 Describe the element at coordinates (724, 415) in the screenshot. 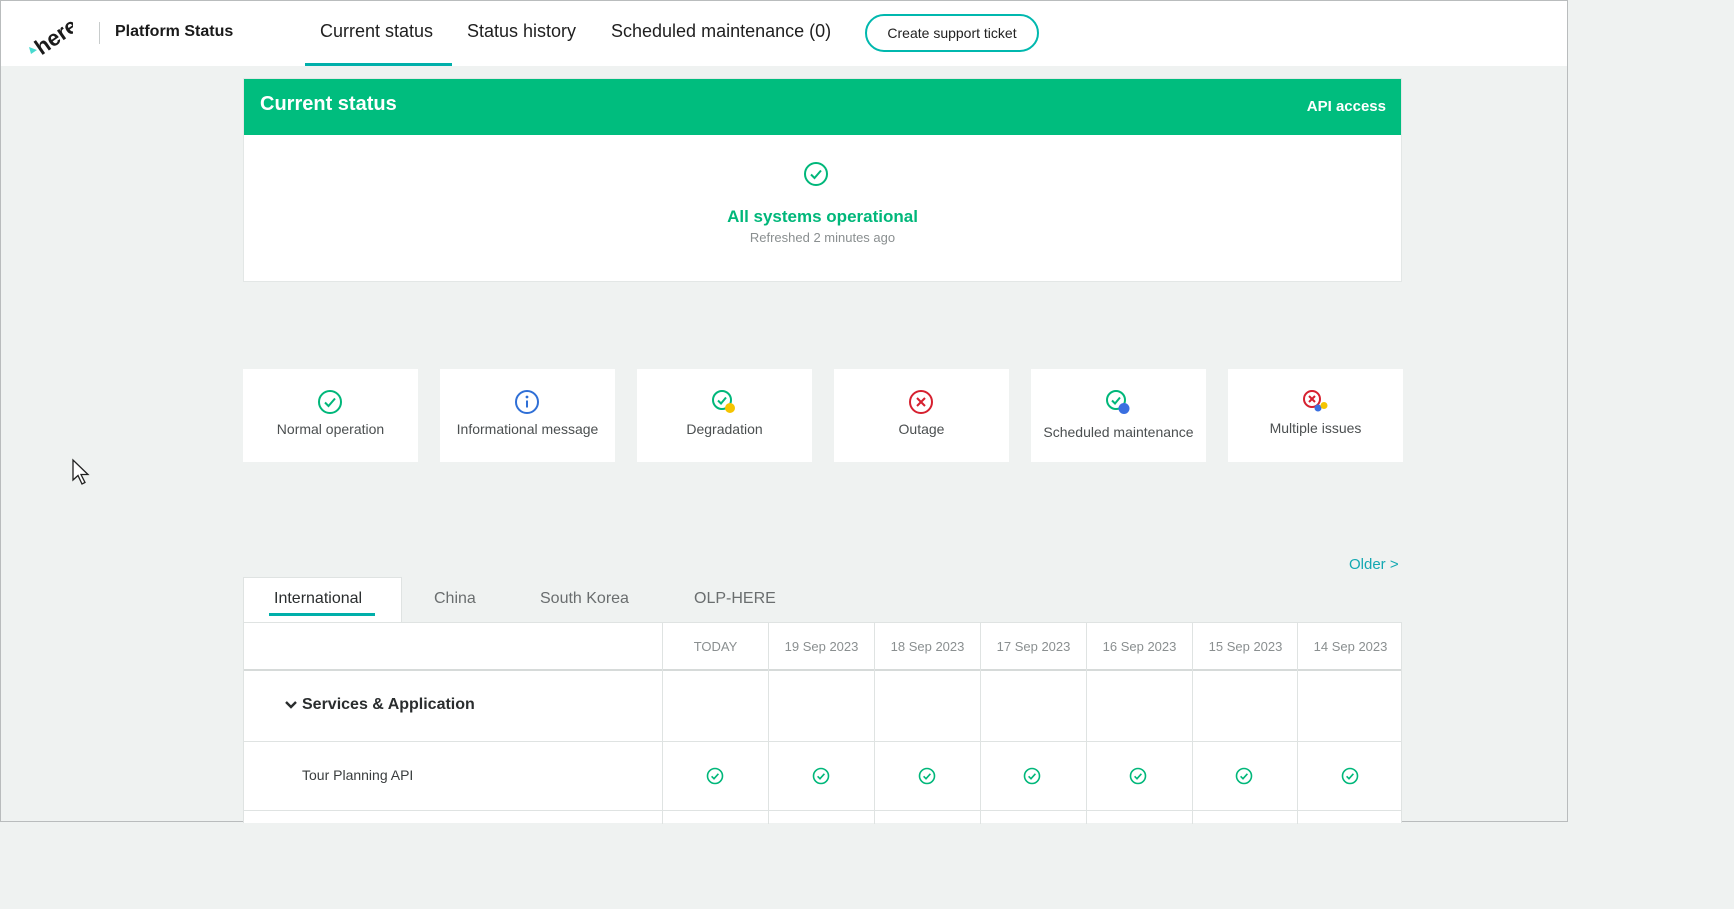

I see `legend-degradation: Degradation` at that location.